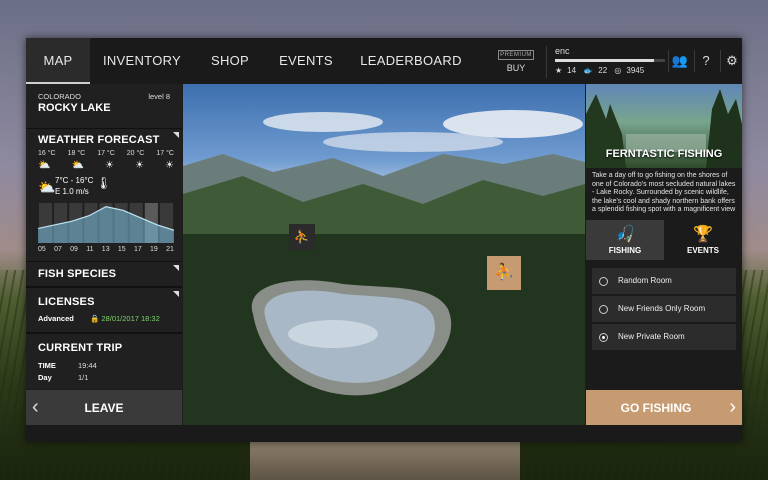  Describe the element at coordinates (56, 318) in the screenshot. I see `license-type: Advanced` at that location.